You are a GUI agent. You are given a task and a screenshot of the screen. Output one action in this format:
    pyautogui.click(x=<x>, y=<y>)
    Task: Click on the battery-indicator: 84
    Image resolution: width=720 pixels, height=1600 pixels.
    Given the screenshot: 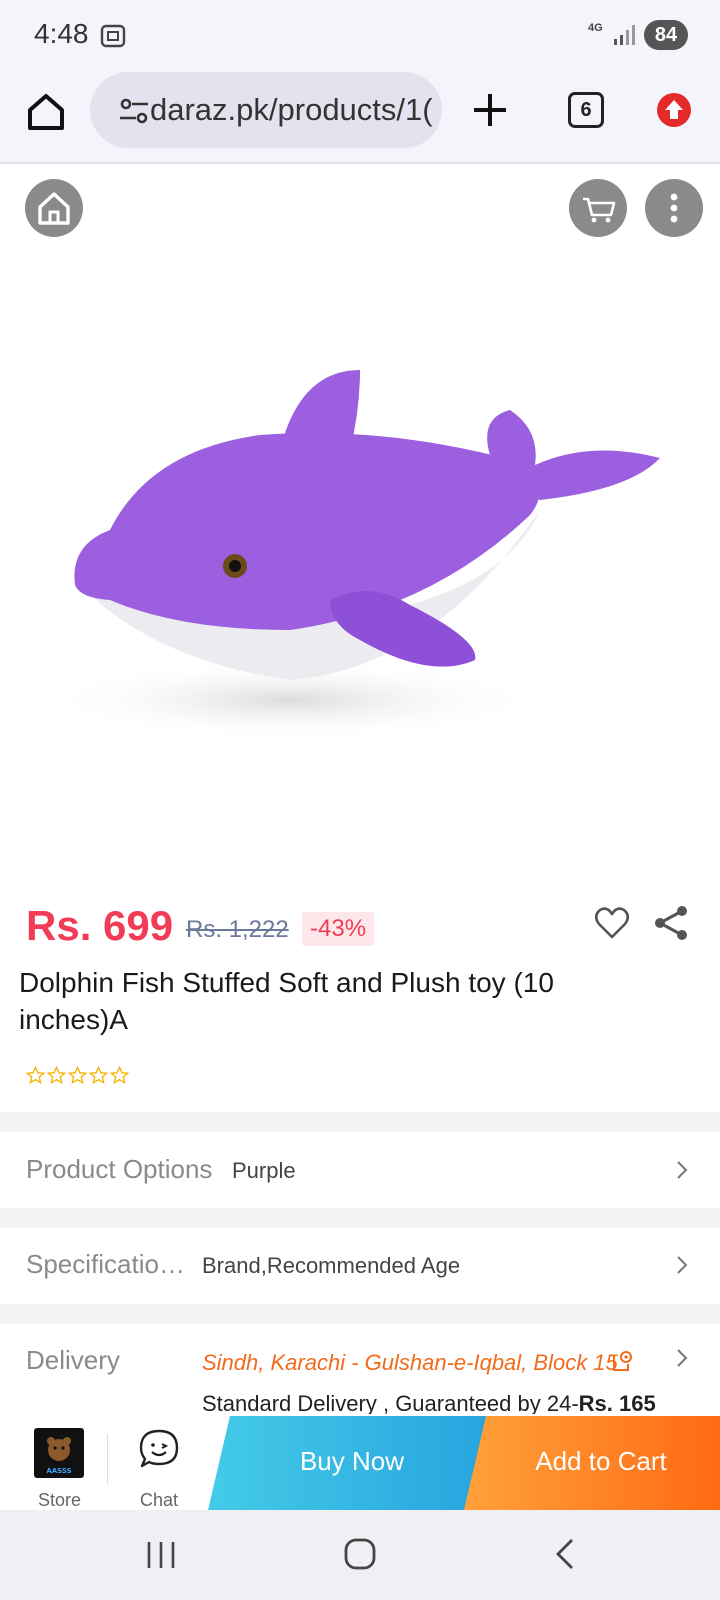 What is the action you would take?
    pyautogui.click(x=666, y=35)
    